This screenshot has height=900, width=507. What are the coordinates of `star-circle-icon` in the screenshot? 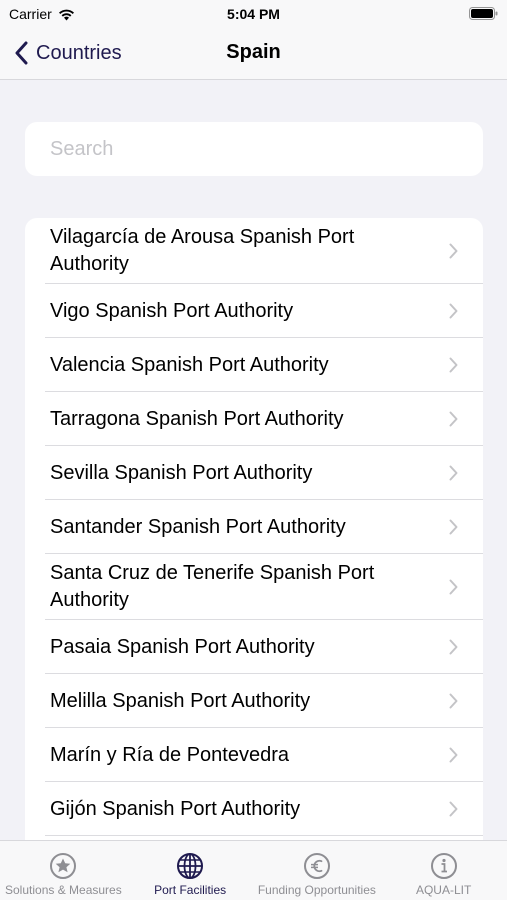 It's located at (63, 866).